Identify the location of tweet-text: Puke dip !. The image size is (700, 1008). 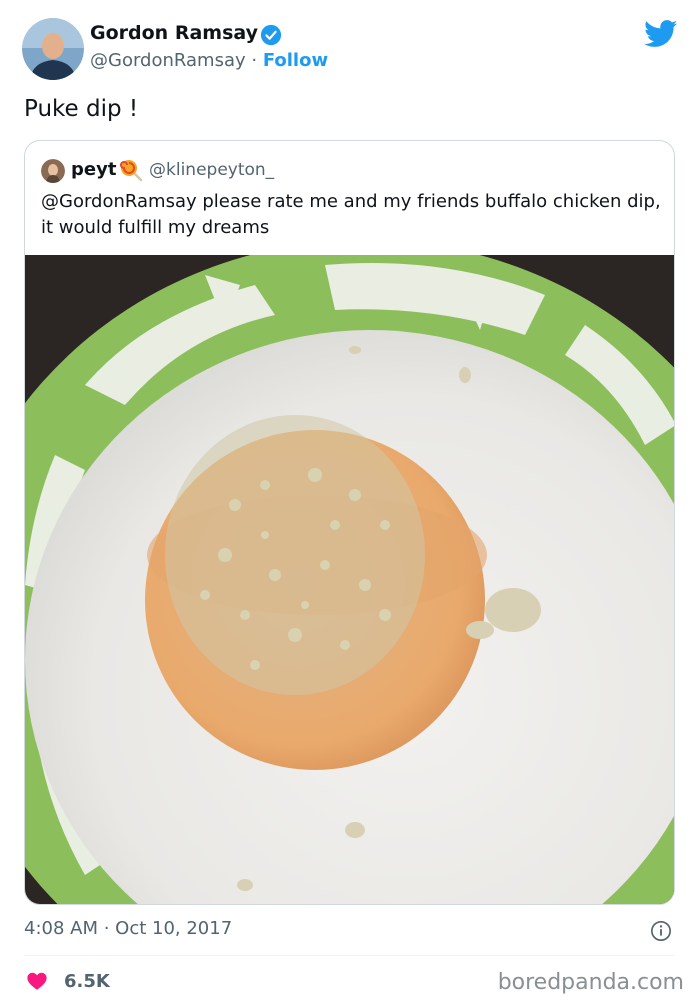
(81, 109).